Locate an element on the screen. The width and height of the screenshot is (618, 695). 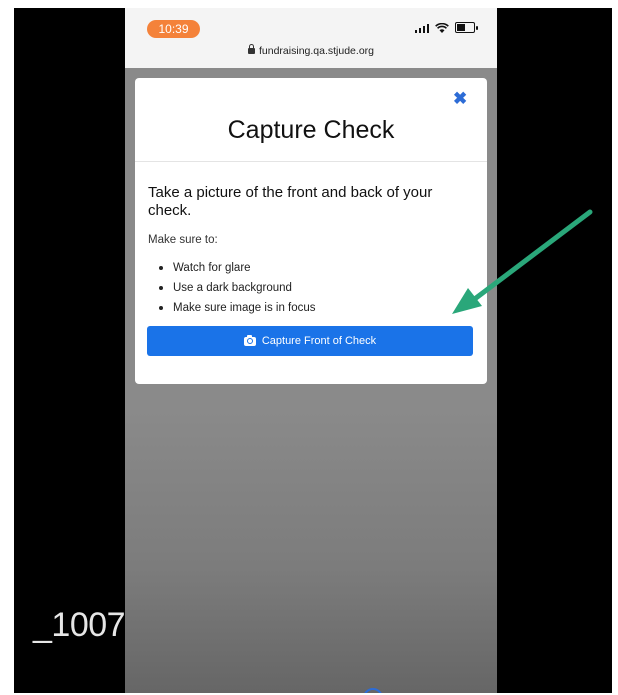
bottom-circle-icon is located at coordinates (373, 690).